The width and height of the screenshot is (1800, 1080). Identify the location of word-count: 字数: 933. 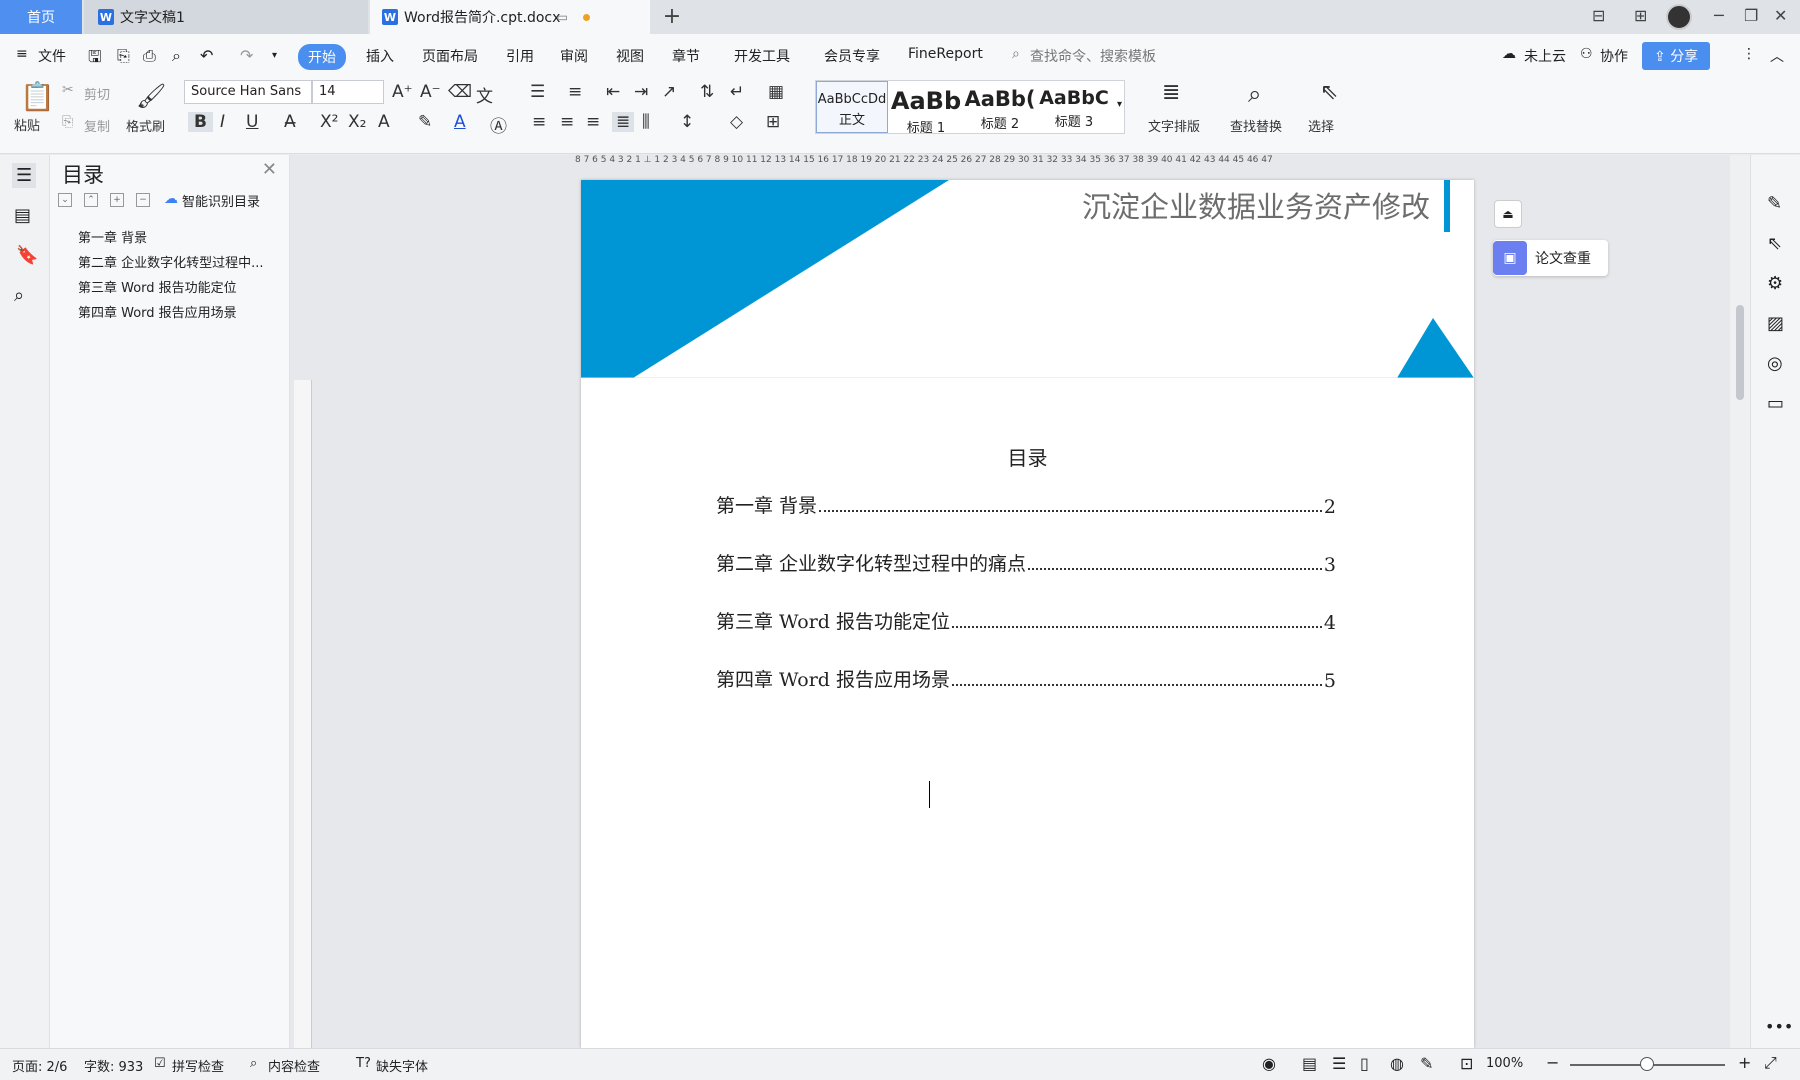
(113, 1065).